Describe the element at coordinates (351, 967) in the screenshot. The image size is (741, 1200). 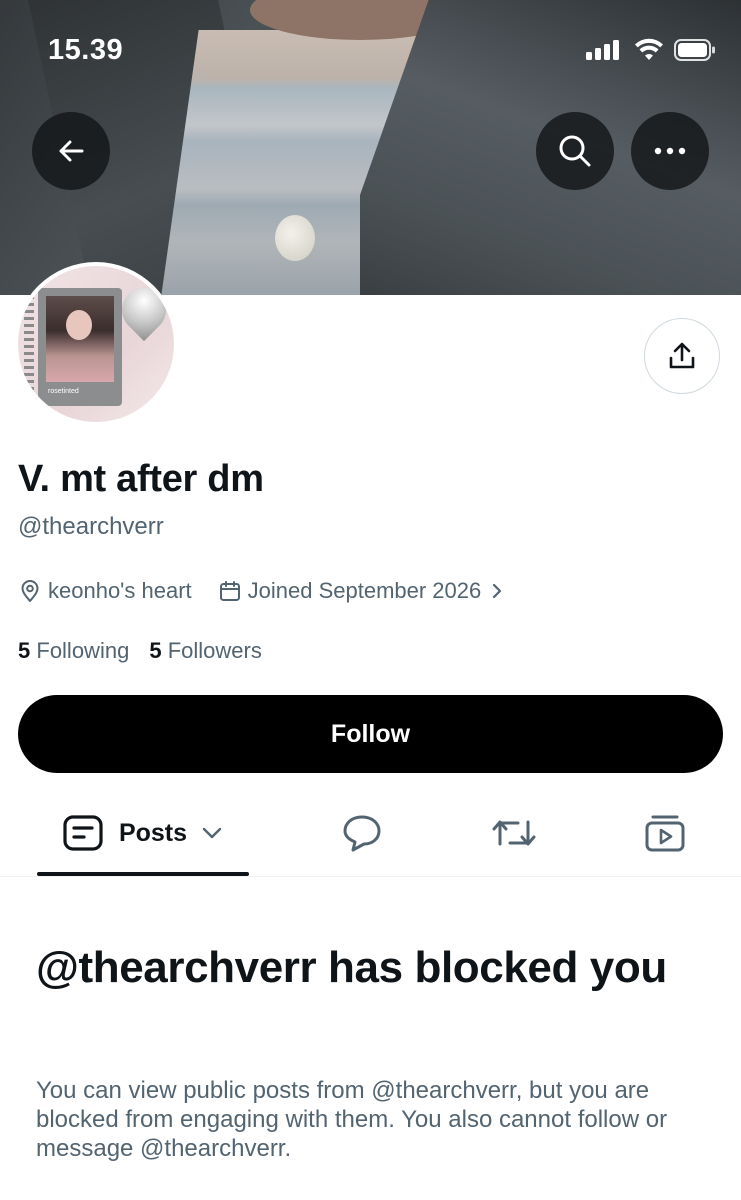
I see `blocked-title: @thearchverr has blocked you` at that location.